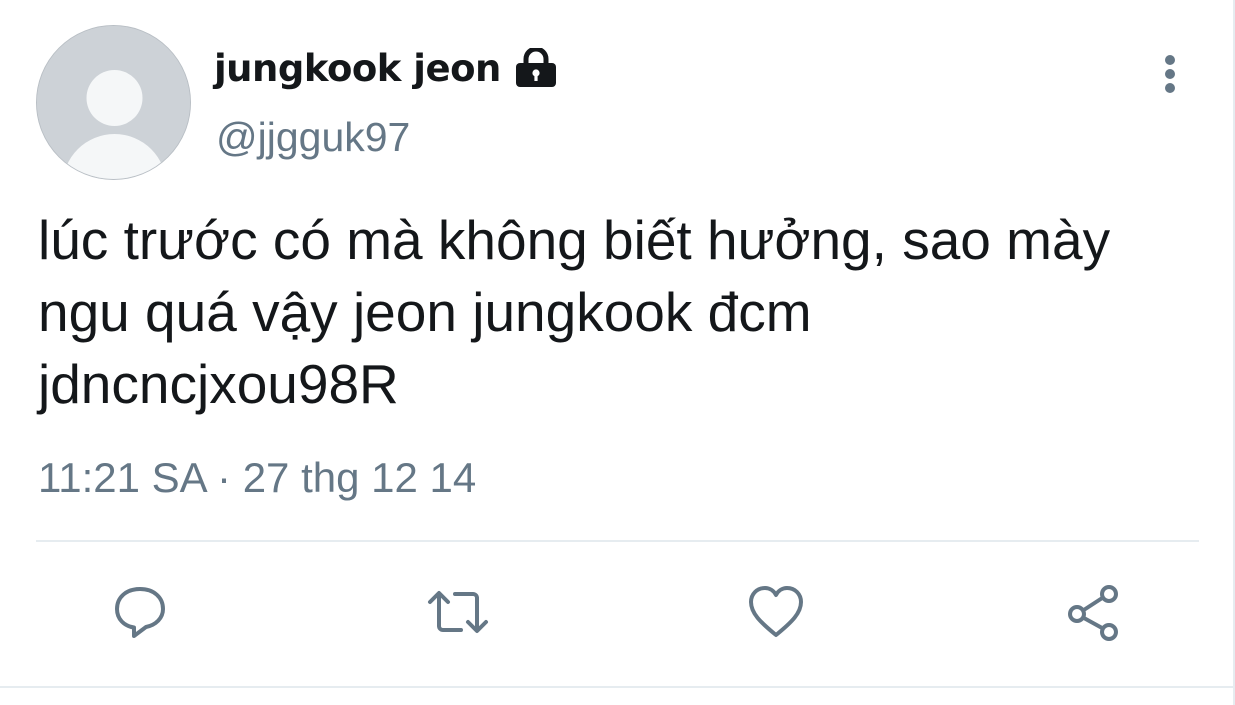 Image resolution: width=1235 pixels, height=705 pixels. I want to click on avatar, so click(113, 102).